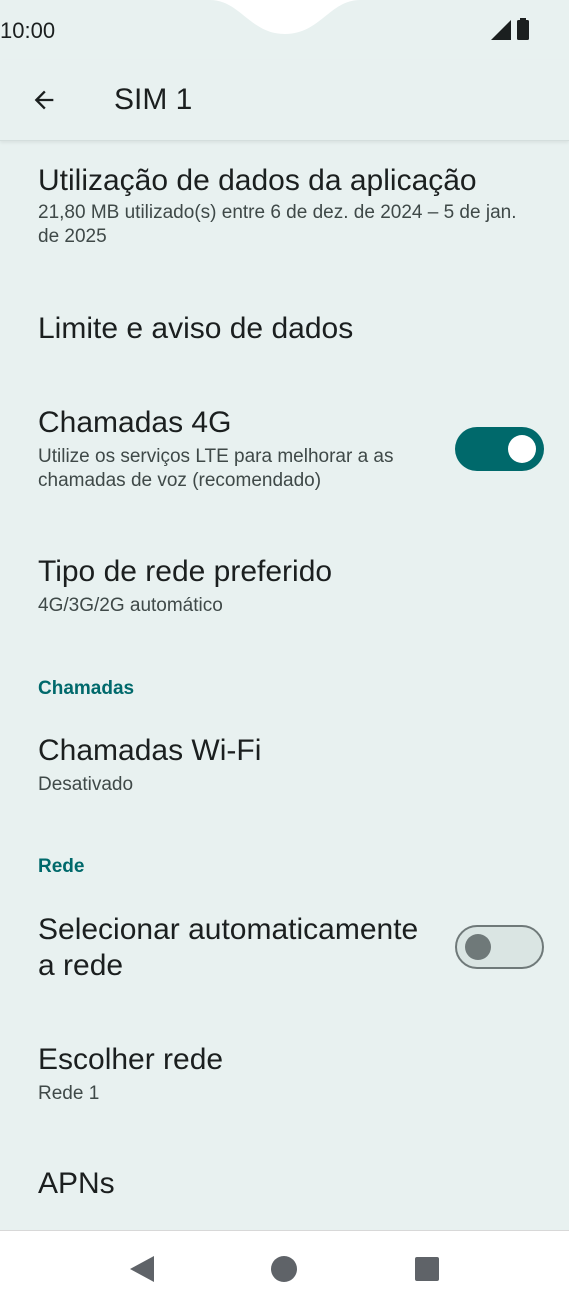 The width and height of the screenshot is (569, 1307). I want to click on status-icons, so click(510, 29).